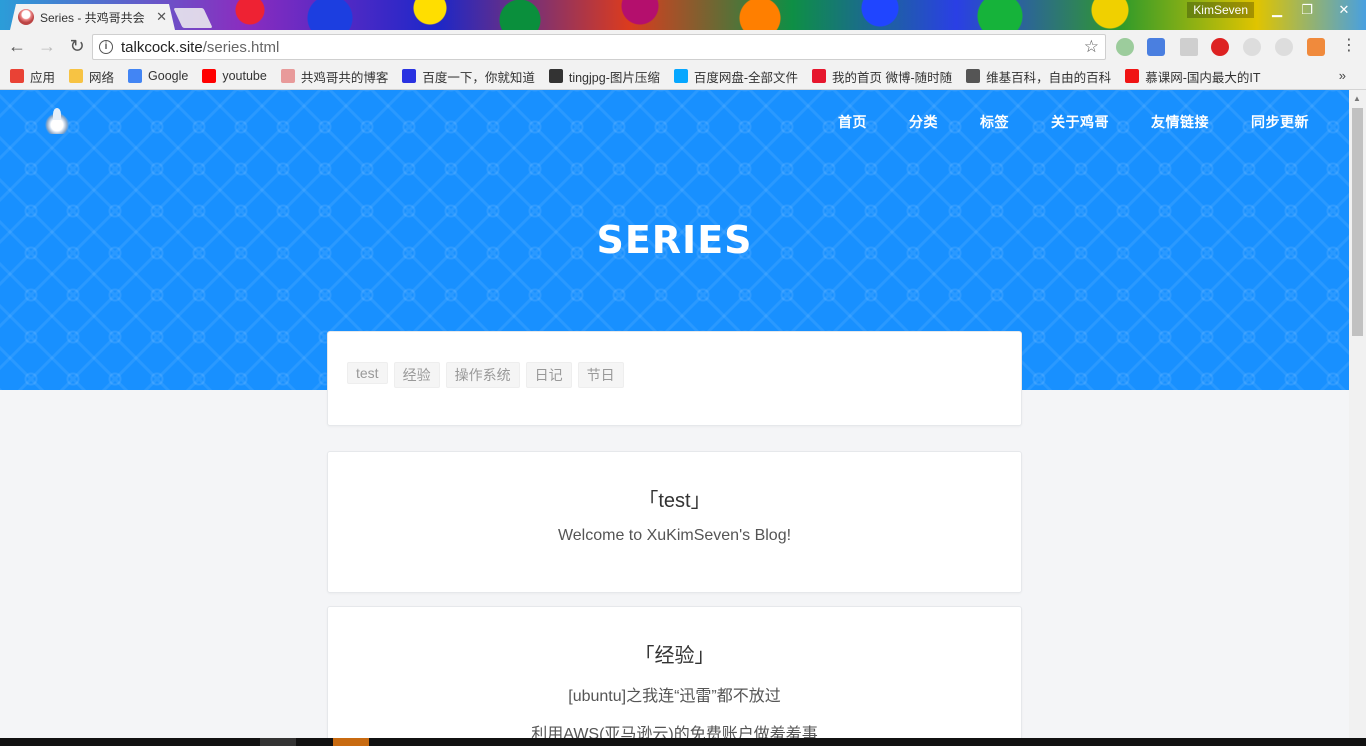  I want to click on site-logo-icon, so click(57, 121).